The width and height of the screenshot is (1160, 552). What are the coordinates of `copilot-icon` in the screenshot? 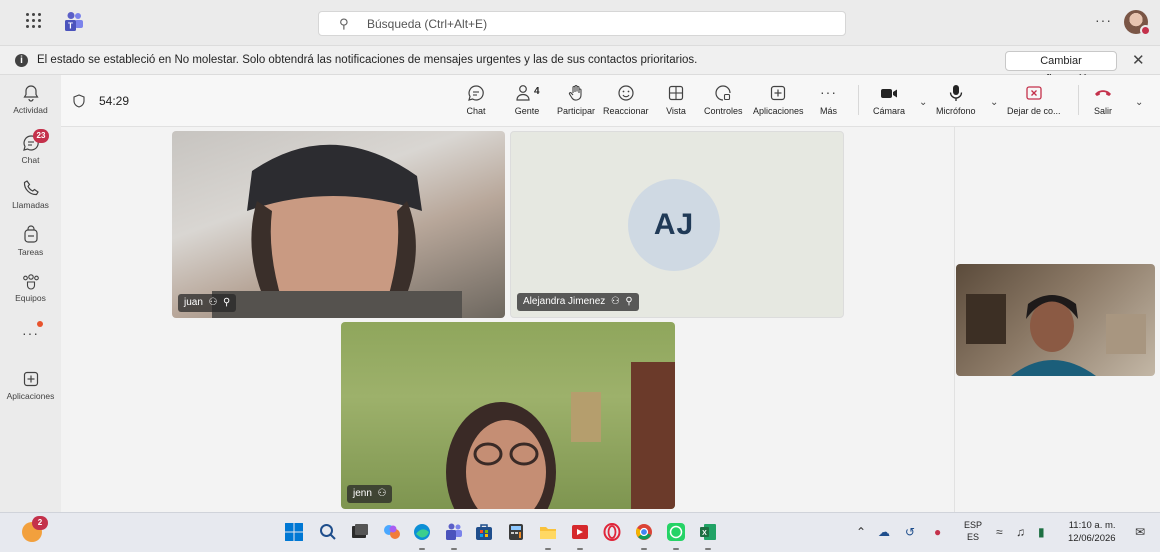 It's located at (392, 532).